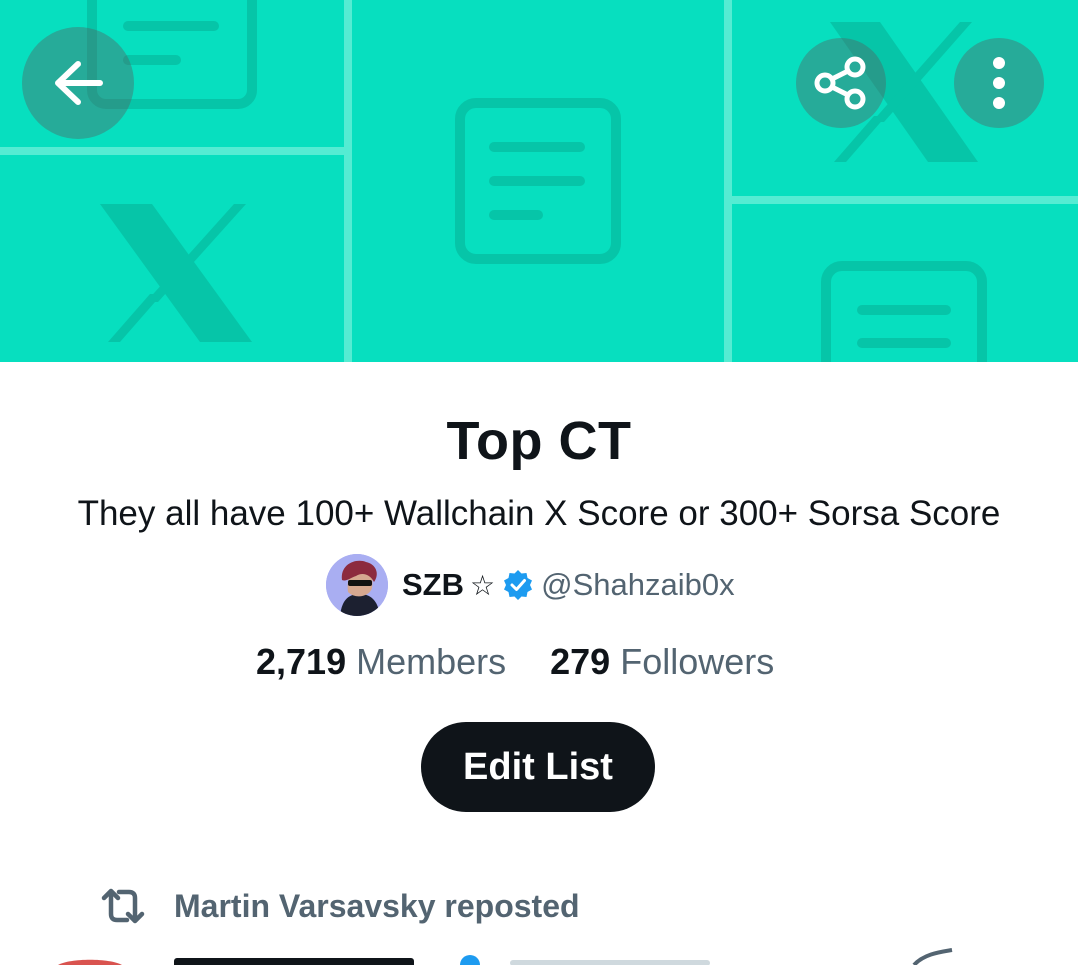  I want to click on owner-name: SZB, so click(433, 585).